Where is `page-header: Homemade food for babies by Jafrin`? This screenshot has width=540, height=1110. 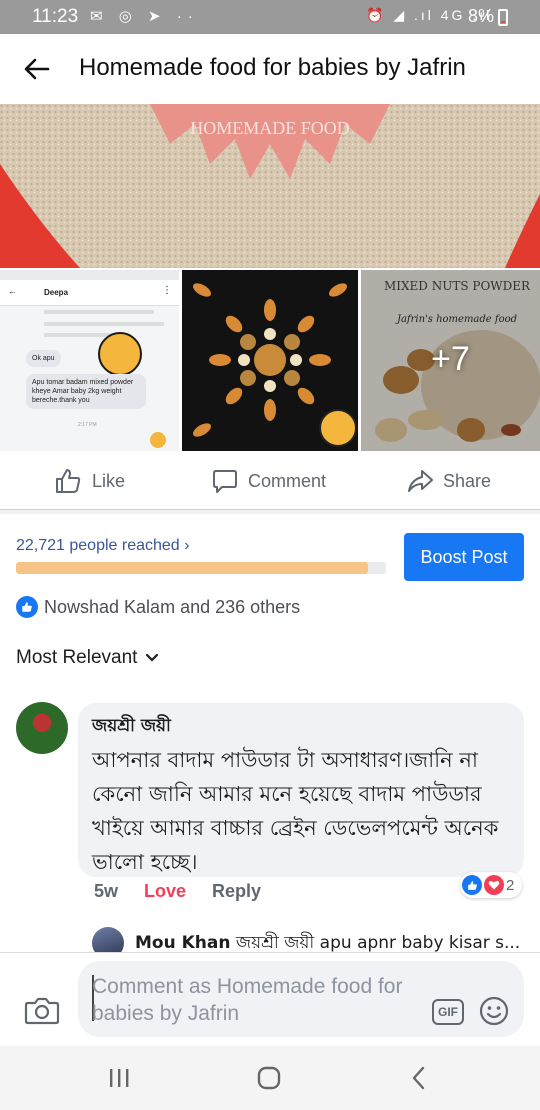
page-header: Homemade food for babies by Jafrin is located at coordinates (270, 69).